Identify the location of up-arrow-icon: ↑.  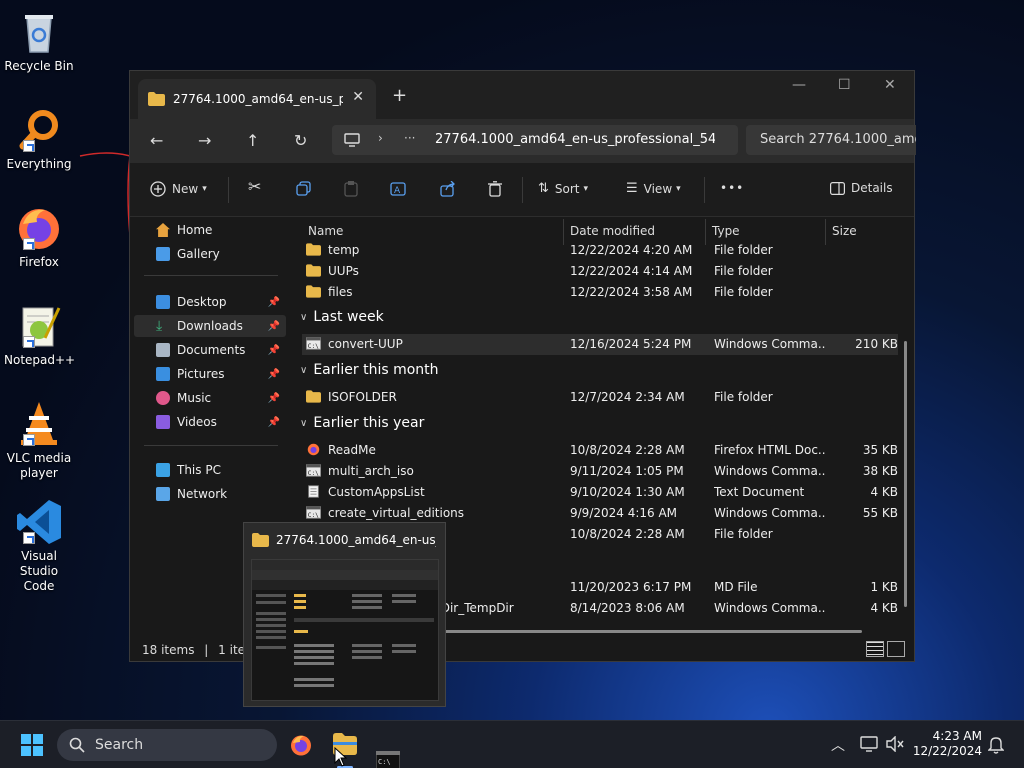
(252, 140).